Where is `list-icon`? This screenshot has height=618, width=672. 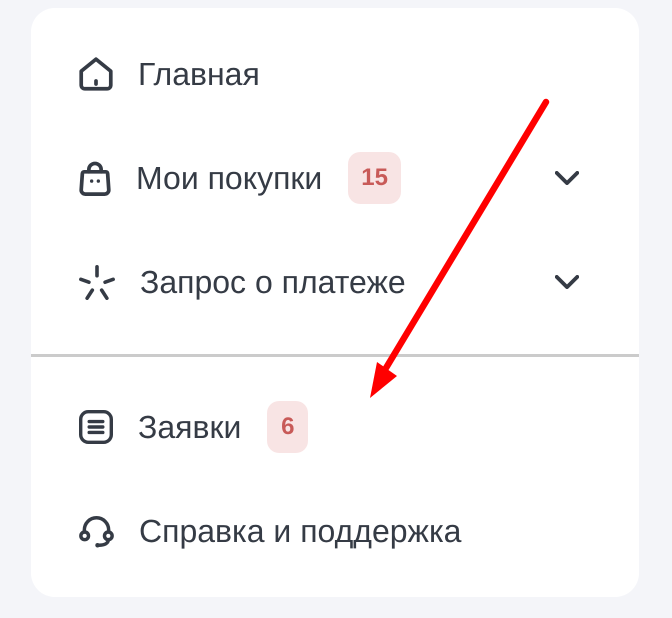
list-icon is located at coordinates (96, 427).